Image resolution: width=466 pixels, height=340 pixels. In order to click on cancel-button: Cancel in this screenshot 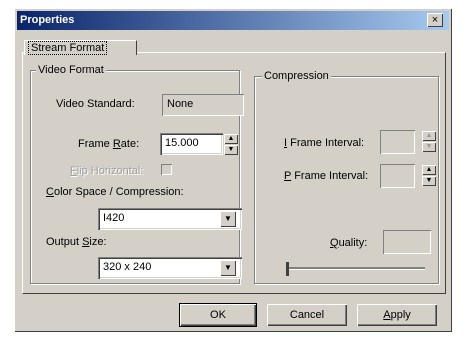, I will do `click(307, 315)`.